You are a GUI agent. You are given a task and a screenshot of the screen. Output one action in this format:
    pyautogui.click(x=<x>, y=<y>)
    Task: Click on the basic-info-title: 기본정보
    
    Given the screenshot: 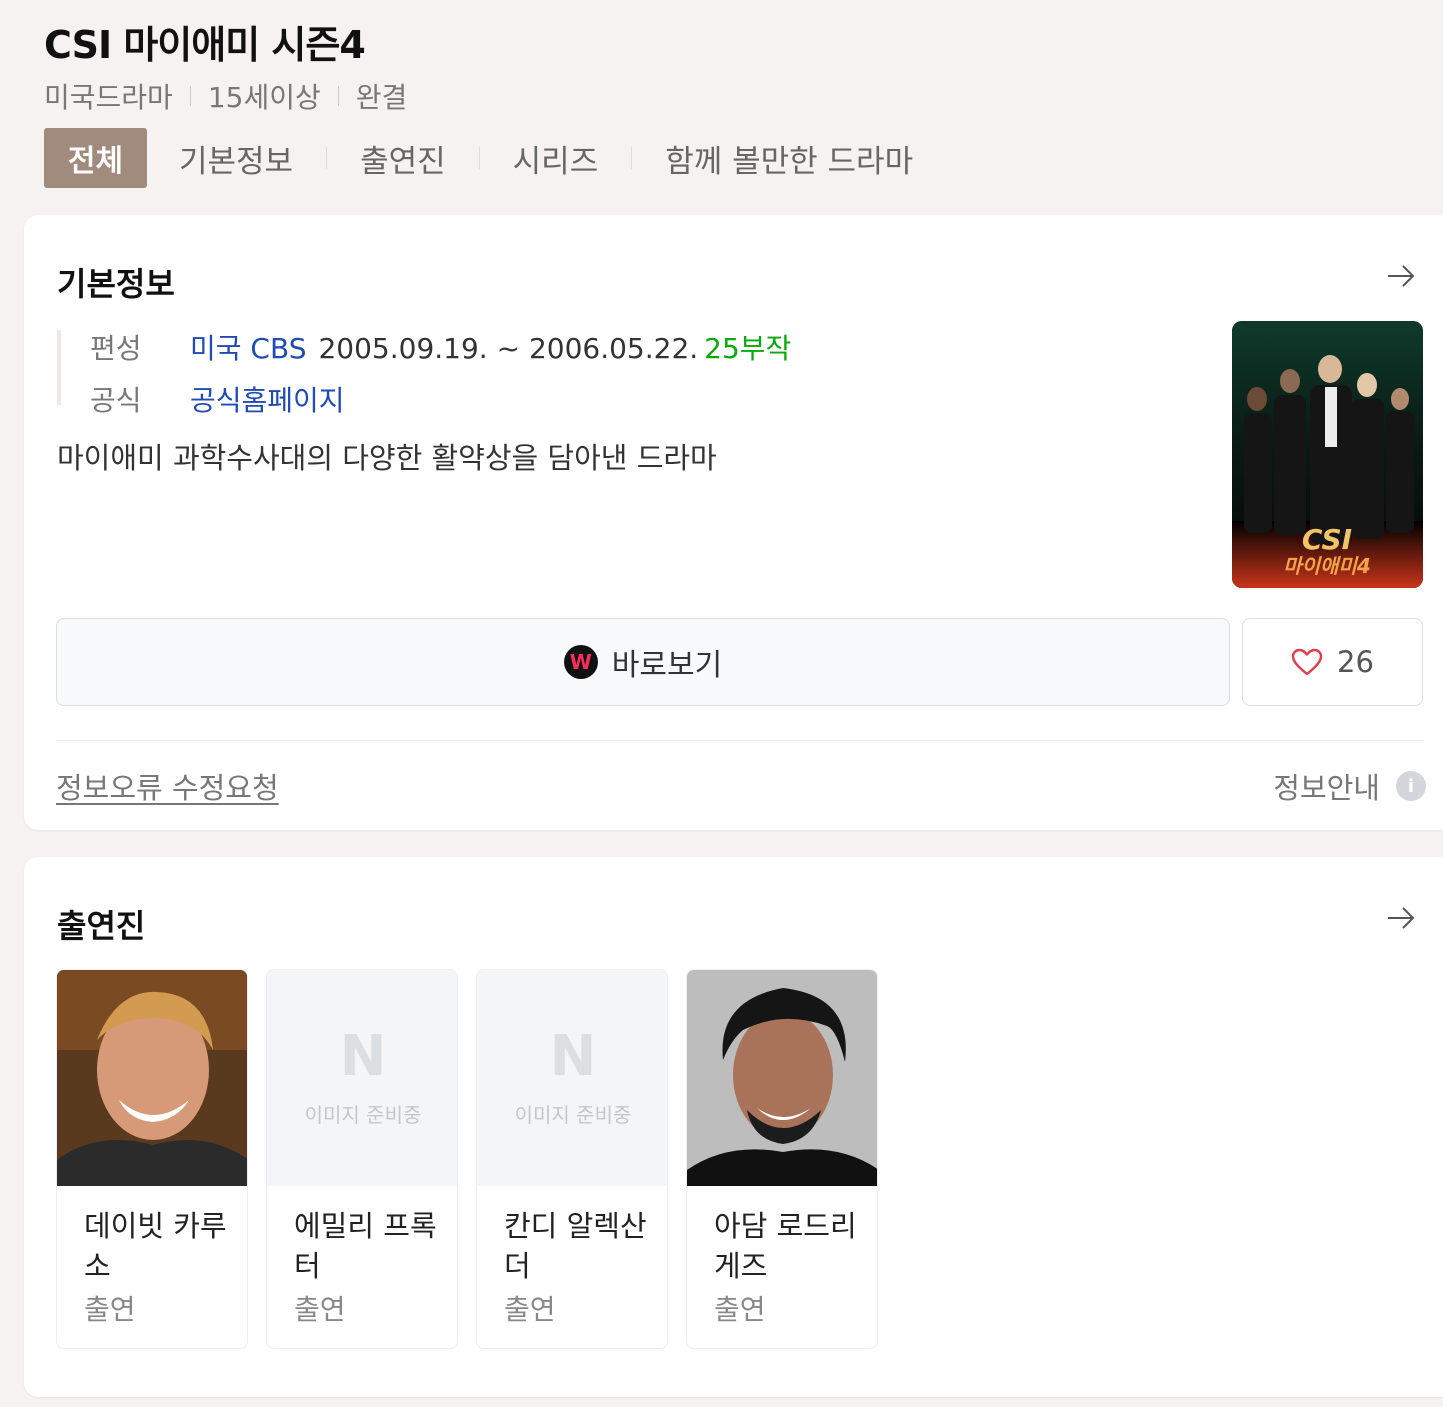 What is the action you would take?
    pyautogui.click(x=116, y=284)
    